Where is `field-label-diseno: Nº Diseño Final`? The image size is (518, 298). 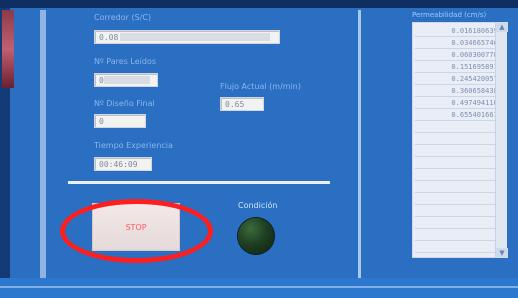
field-label-diseno: Nº Diseño Final is located at coordinates (124, 103).